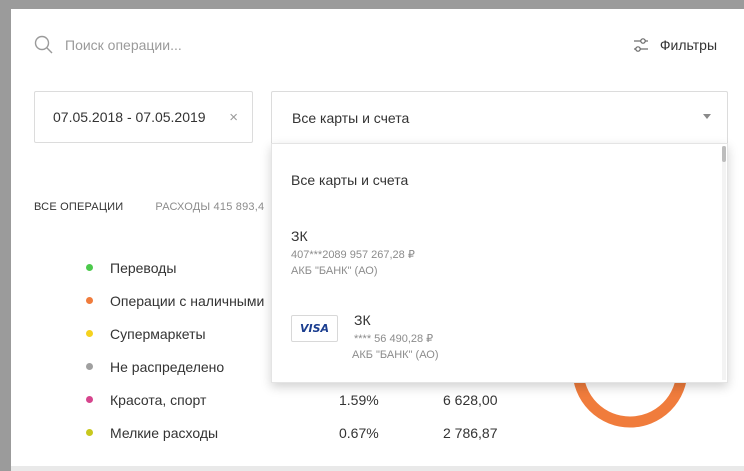 This screenshot has width=744, height=471. What do you see at coordinates (470, 433) in the screenshot?
I see `category-sum: 2 786,87` at bounding box center [470, 433].